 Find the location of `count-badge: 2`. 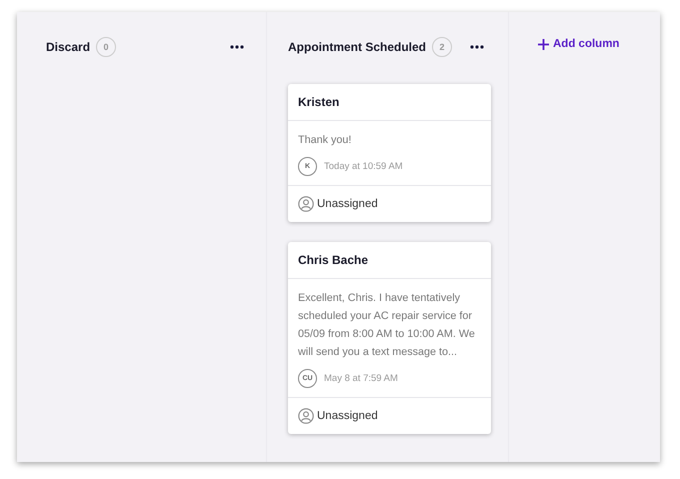

count-badge: 2 is located at coordinates (442, 47).